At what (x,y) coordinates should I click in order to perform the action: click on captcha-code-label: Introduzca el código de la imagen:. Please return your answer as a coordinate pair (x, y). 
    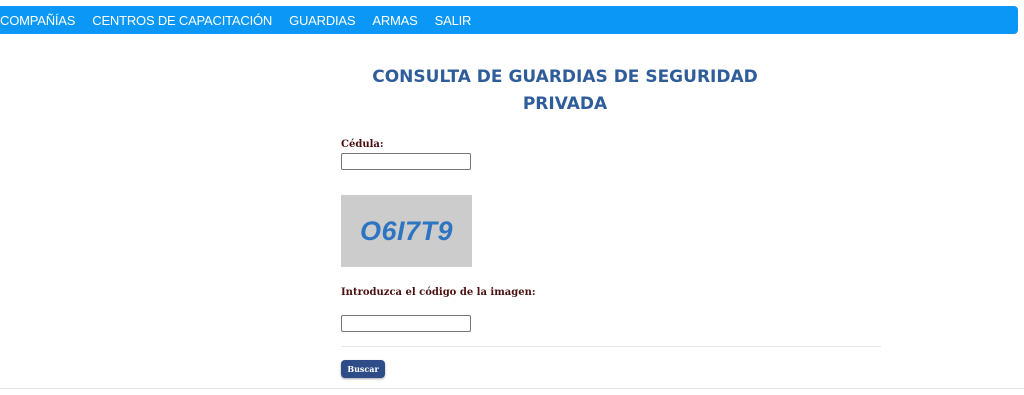
    Looking at the image, I should click on (438, 292).